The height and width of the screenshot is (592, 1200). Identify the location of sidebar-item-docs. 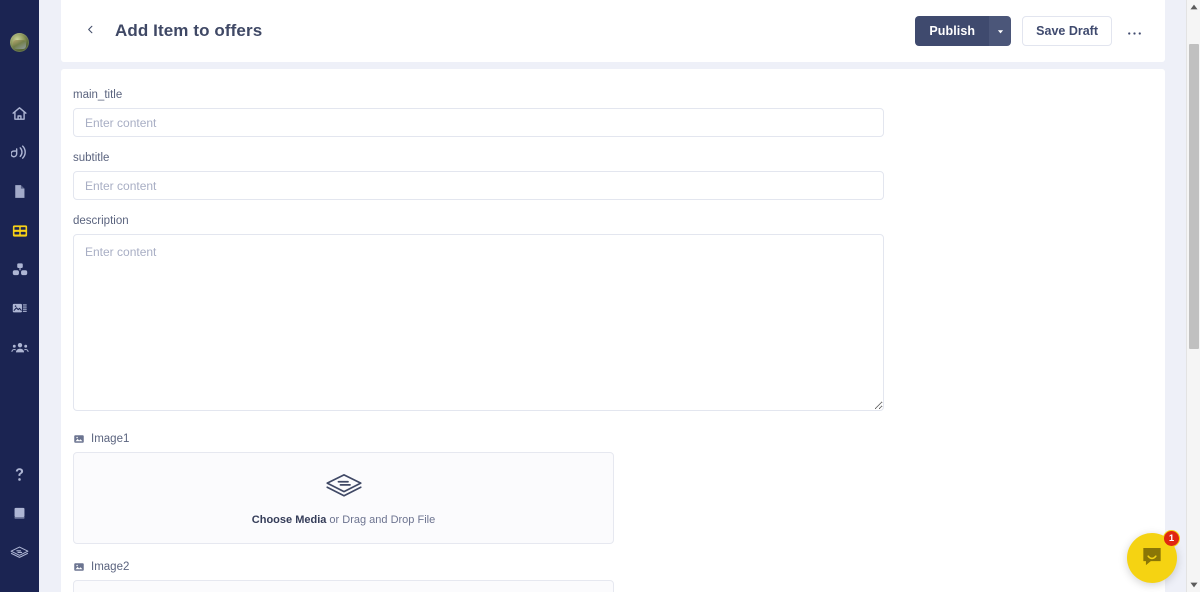
(19, 513).